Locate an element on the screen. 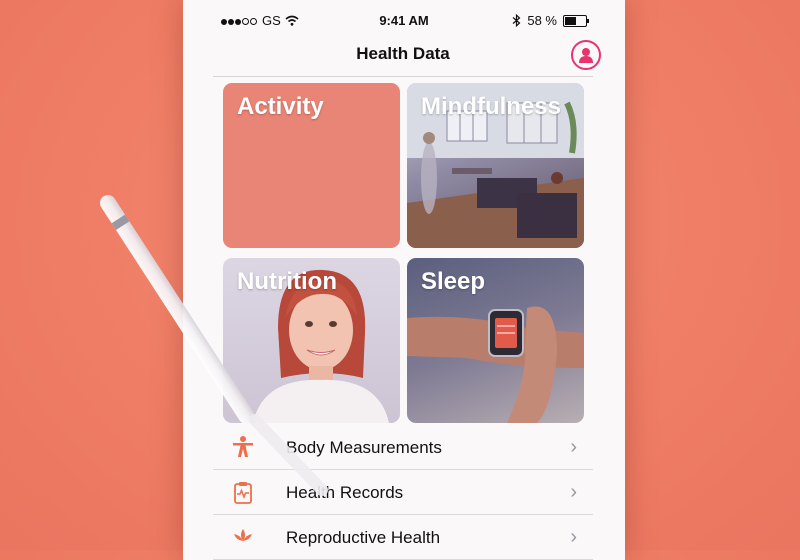 The image size is (800, 560). activity-tile: Activity is located at coordinates (311, 165).